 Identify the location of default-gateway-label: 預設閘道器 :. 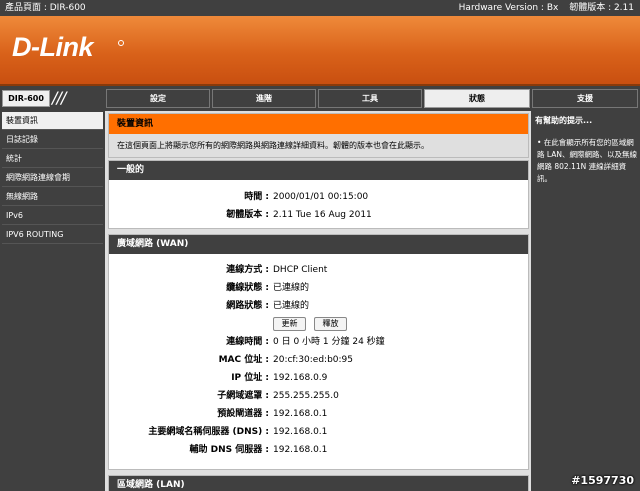
(243, 414).